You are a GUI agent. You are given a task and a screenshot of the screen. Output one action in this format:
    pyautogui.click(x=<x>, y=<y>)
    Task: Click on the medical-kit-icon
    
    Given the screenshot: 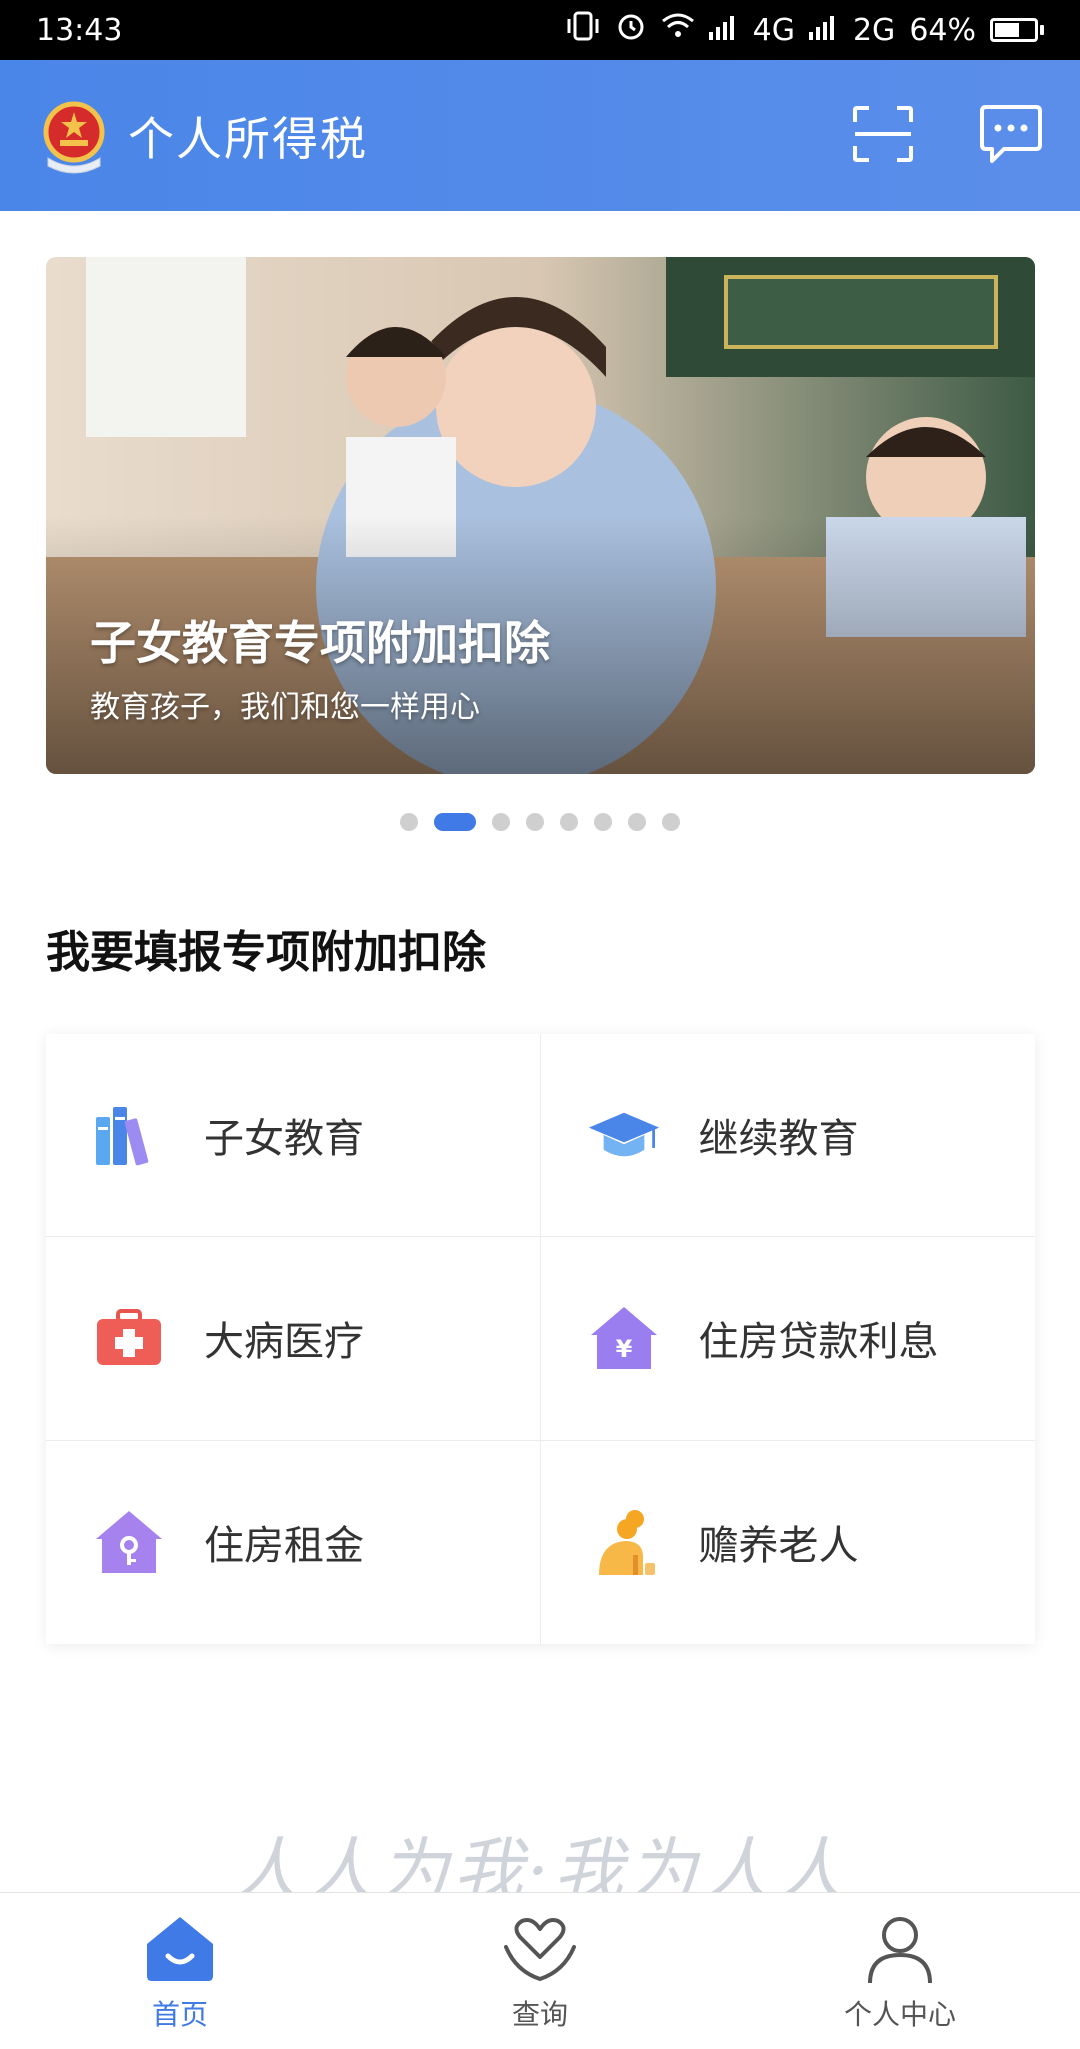 What is the action you would take?
    pyautogui.click(x=129, y=1338)
    